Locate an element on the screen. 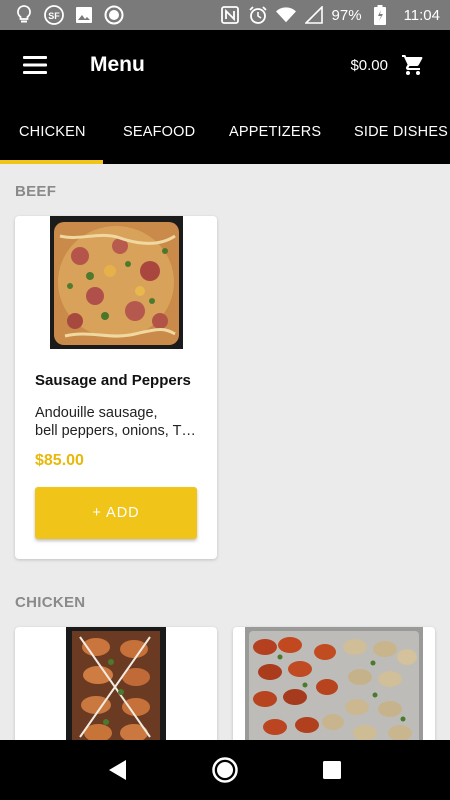  hamburger-menu-button is located at coordinates (35, 65).